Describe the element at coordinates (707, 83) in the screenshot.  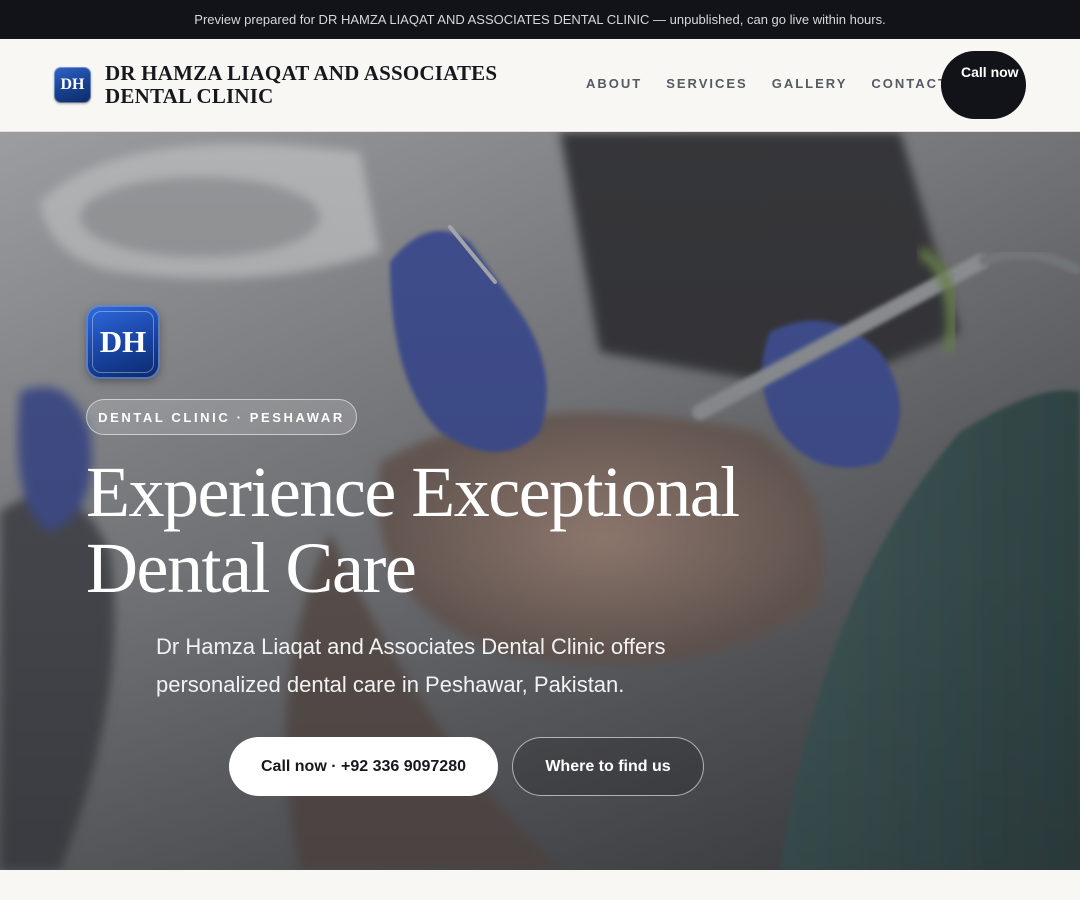
I see `nav-link-services: SERVICES` at that location.